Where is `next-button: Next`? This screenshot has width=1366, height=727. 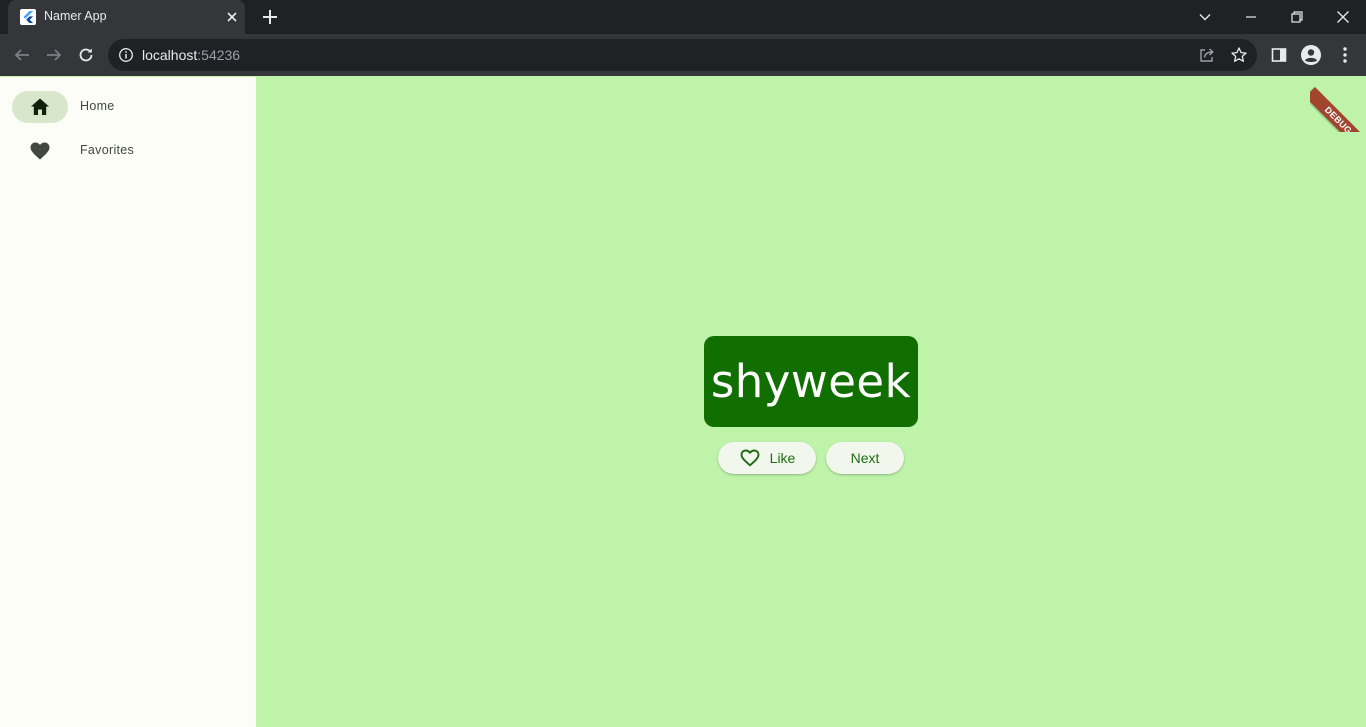 next-button: Next is located at coordinates (865, 458).